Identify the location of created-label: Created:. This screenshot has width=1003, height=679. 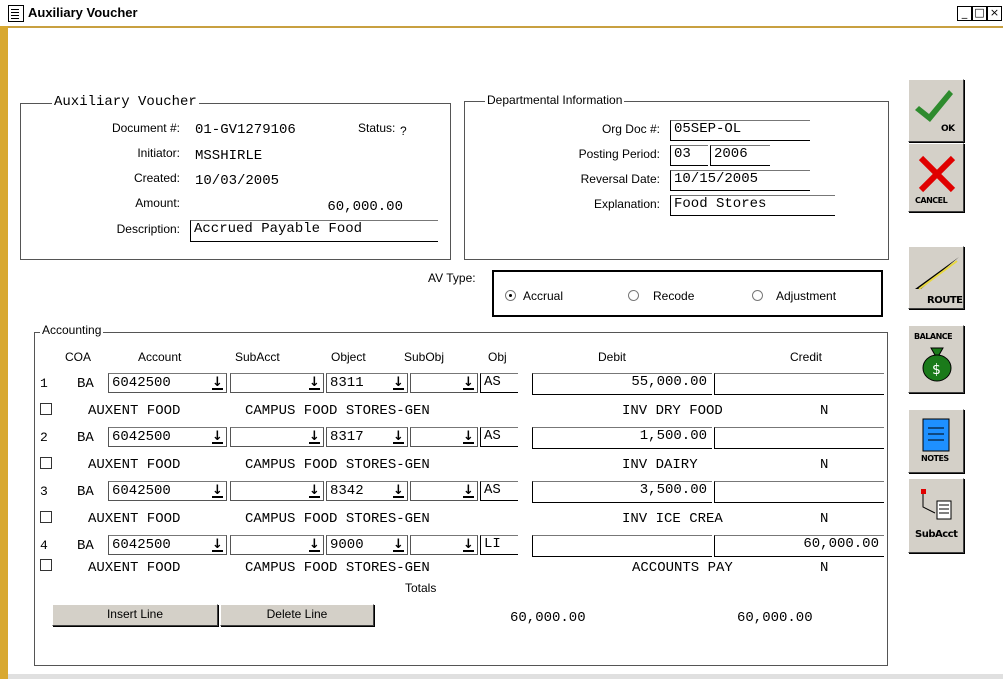
(156, 178).